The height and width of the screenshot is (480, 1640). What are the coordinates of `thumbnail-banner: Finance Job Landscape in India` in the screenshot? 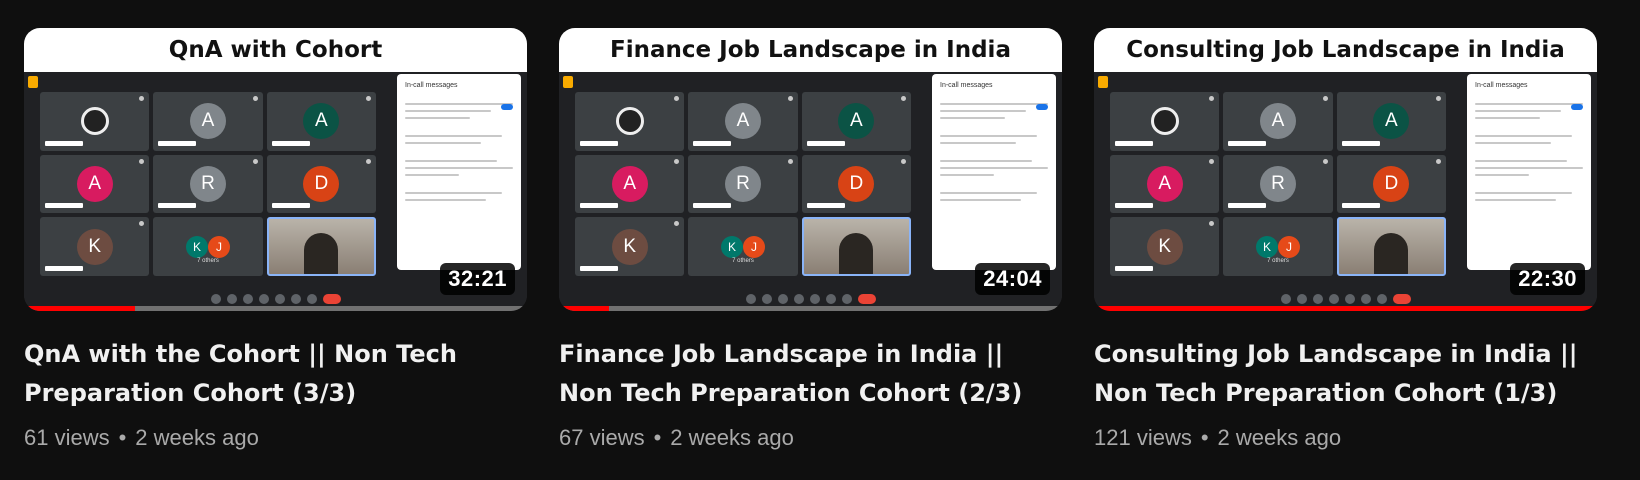 It's located at (810, 50).